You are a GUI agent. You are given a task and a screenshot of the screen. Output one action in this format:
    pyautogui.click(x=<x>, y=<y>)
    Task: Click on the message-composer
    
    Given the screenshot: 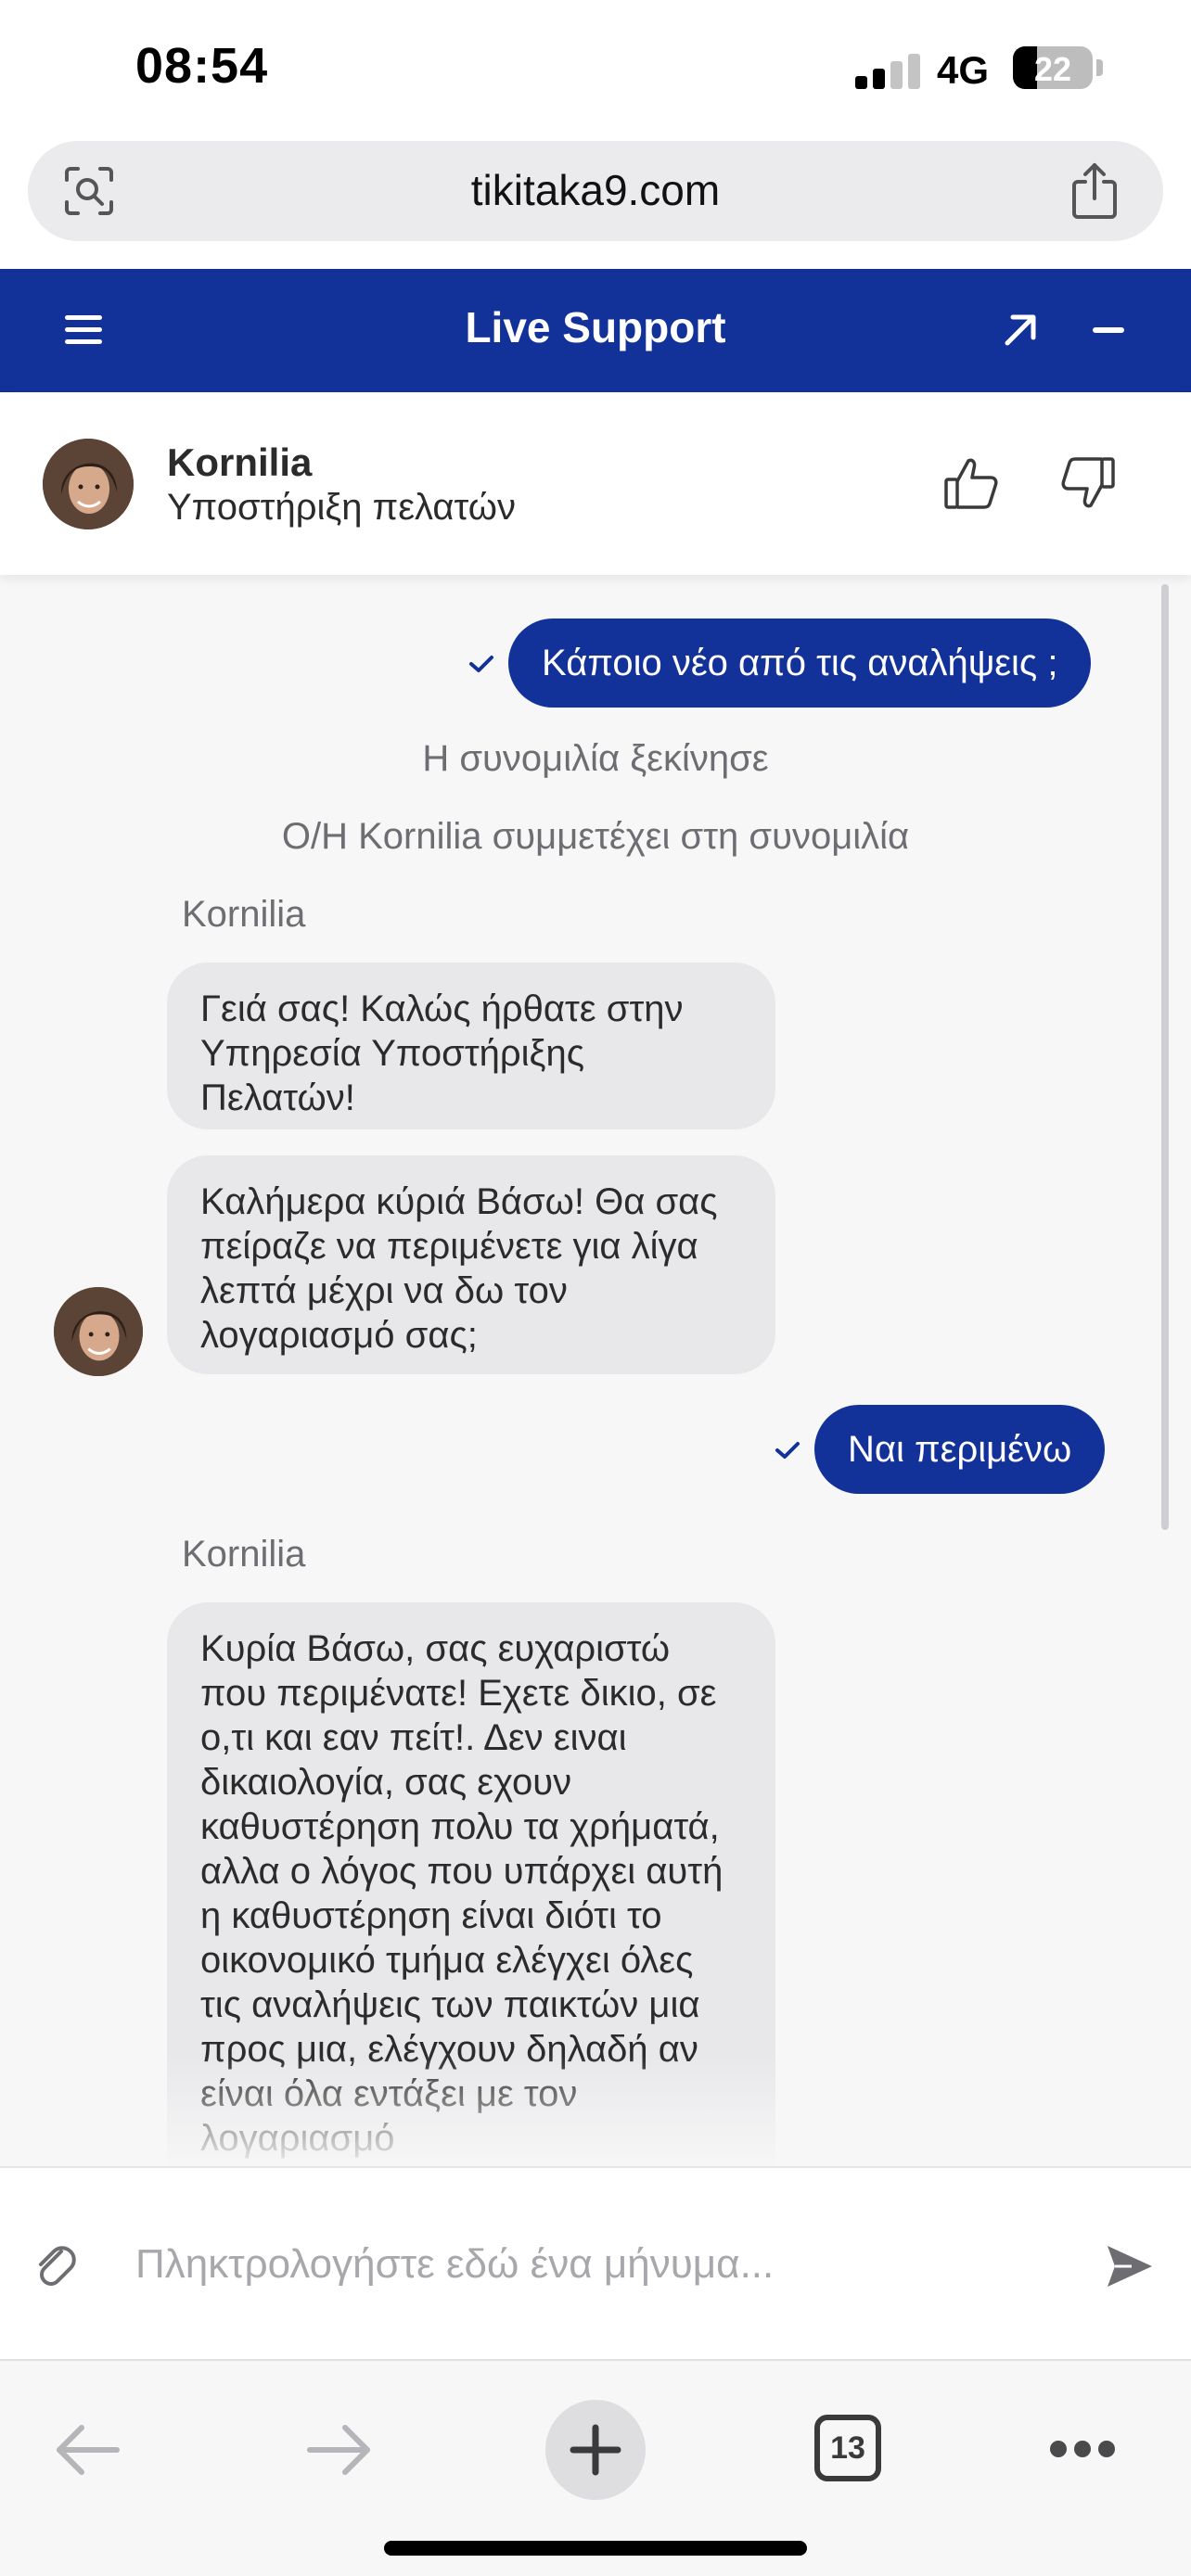 What is the action you would take?
    pyautogui.click(x=595, y=2262)
    